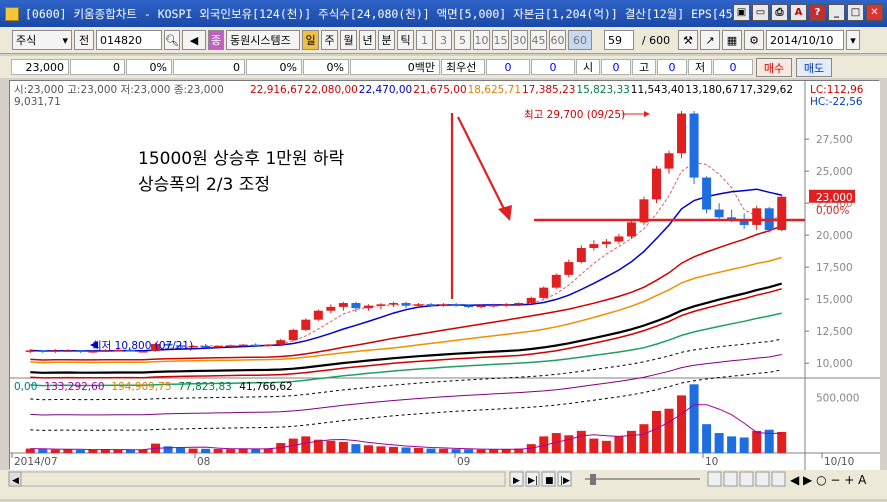  Describe the element at coordinates (774, 67) in the screenshot. I see `buy-button: 매수` at that location.